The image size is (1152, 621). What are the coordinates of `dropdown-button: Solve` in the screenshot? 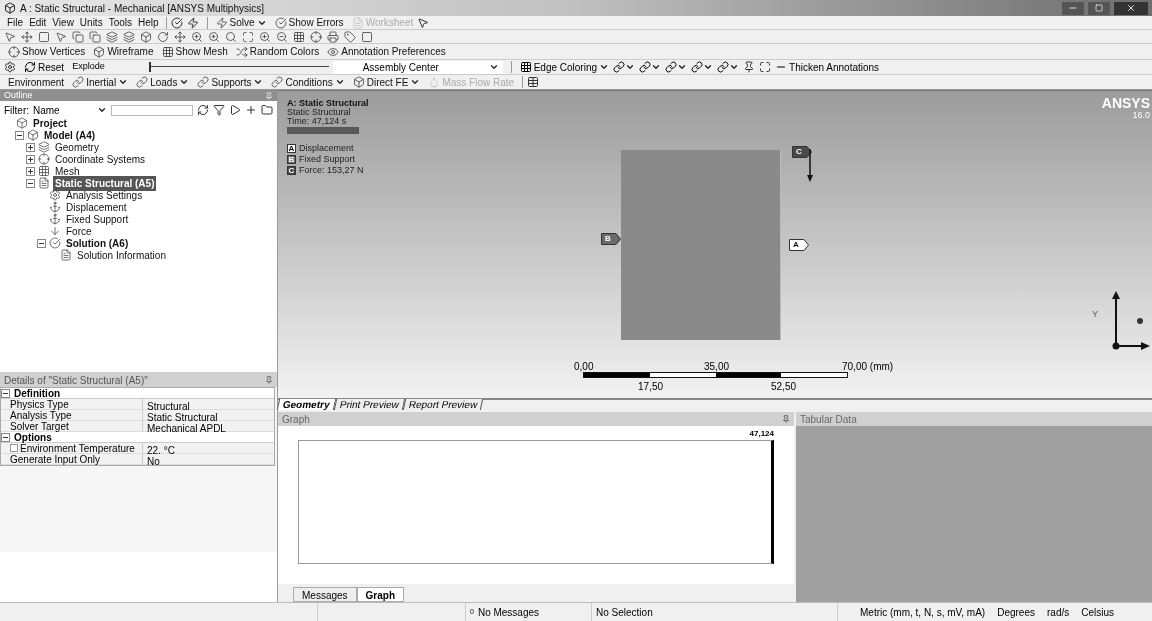 It's located at (241, 22).